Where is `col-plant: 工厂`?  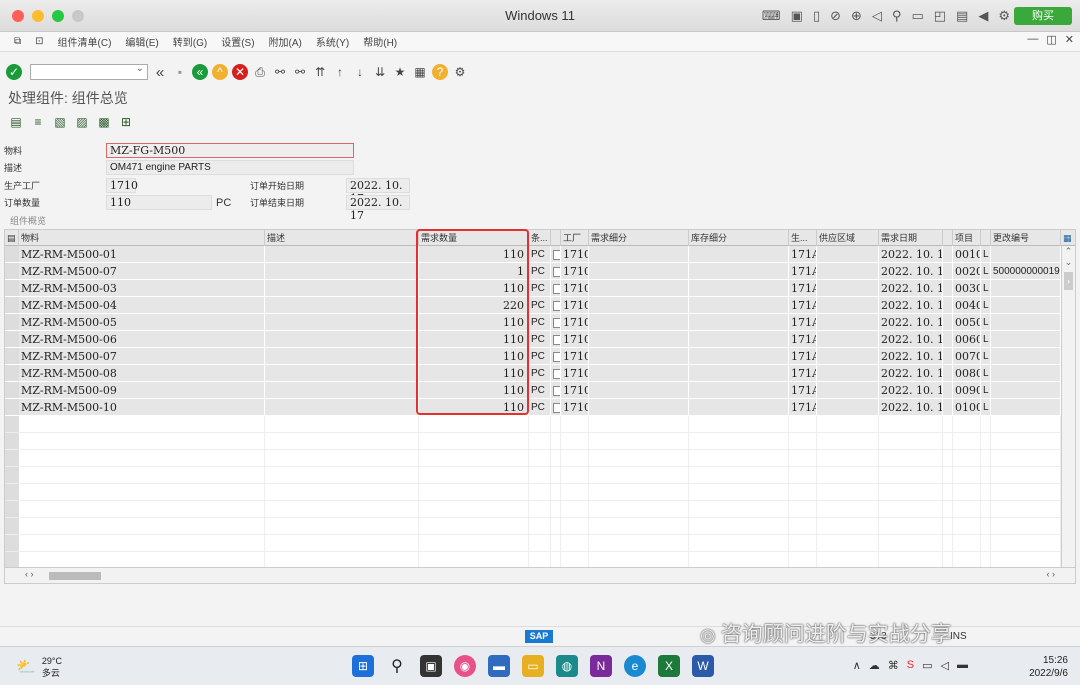 col-plant: 工厂 is located at coordinates (575, 238).